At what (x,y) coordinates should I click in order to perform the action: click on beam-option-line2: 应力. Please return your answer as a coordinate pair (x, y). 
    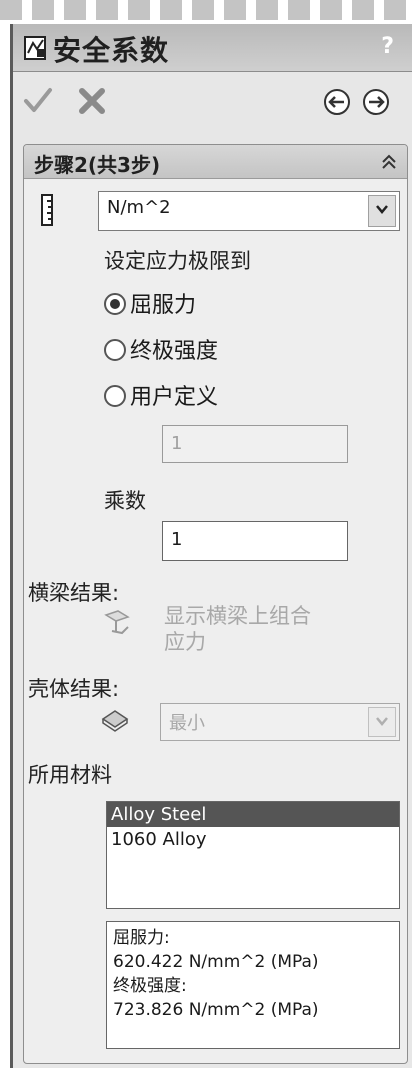
    Looking at the image, I should click on (185, 642).